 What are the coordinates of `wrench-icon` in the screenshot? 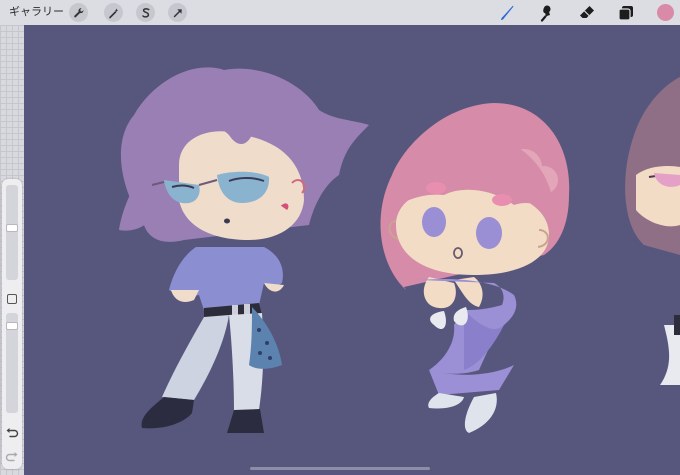 It's located at (78, 12).